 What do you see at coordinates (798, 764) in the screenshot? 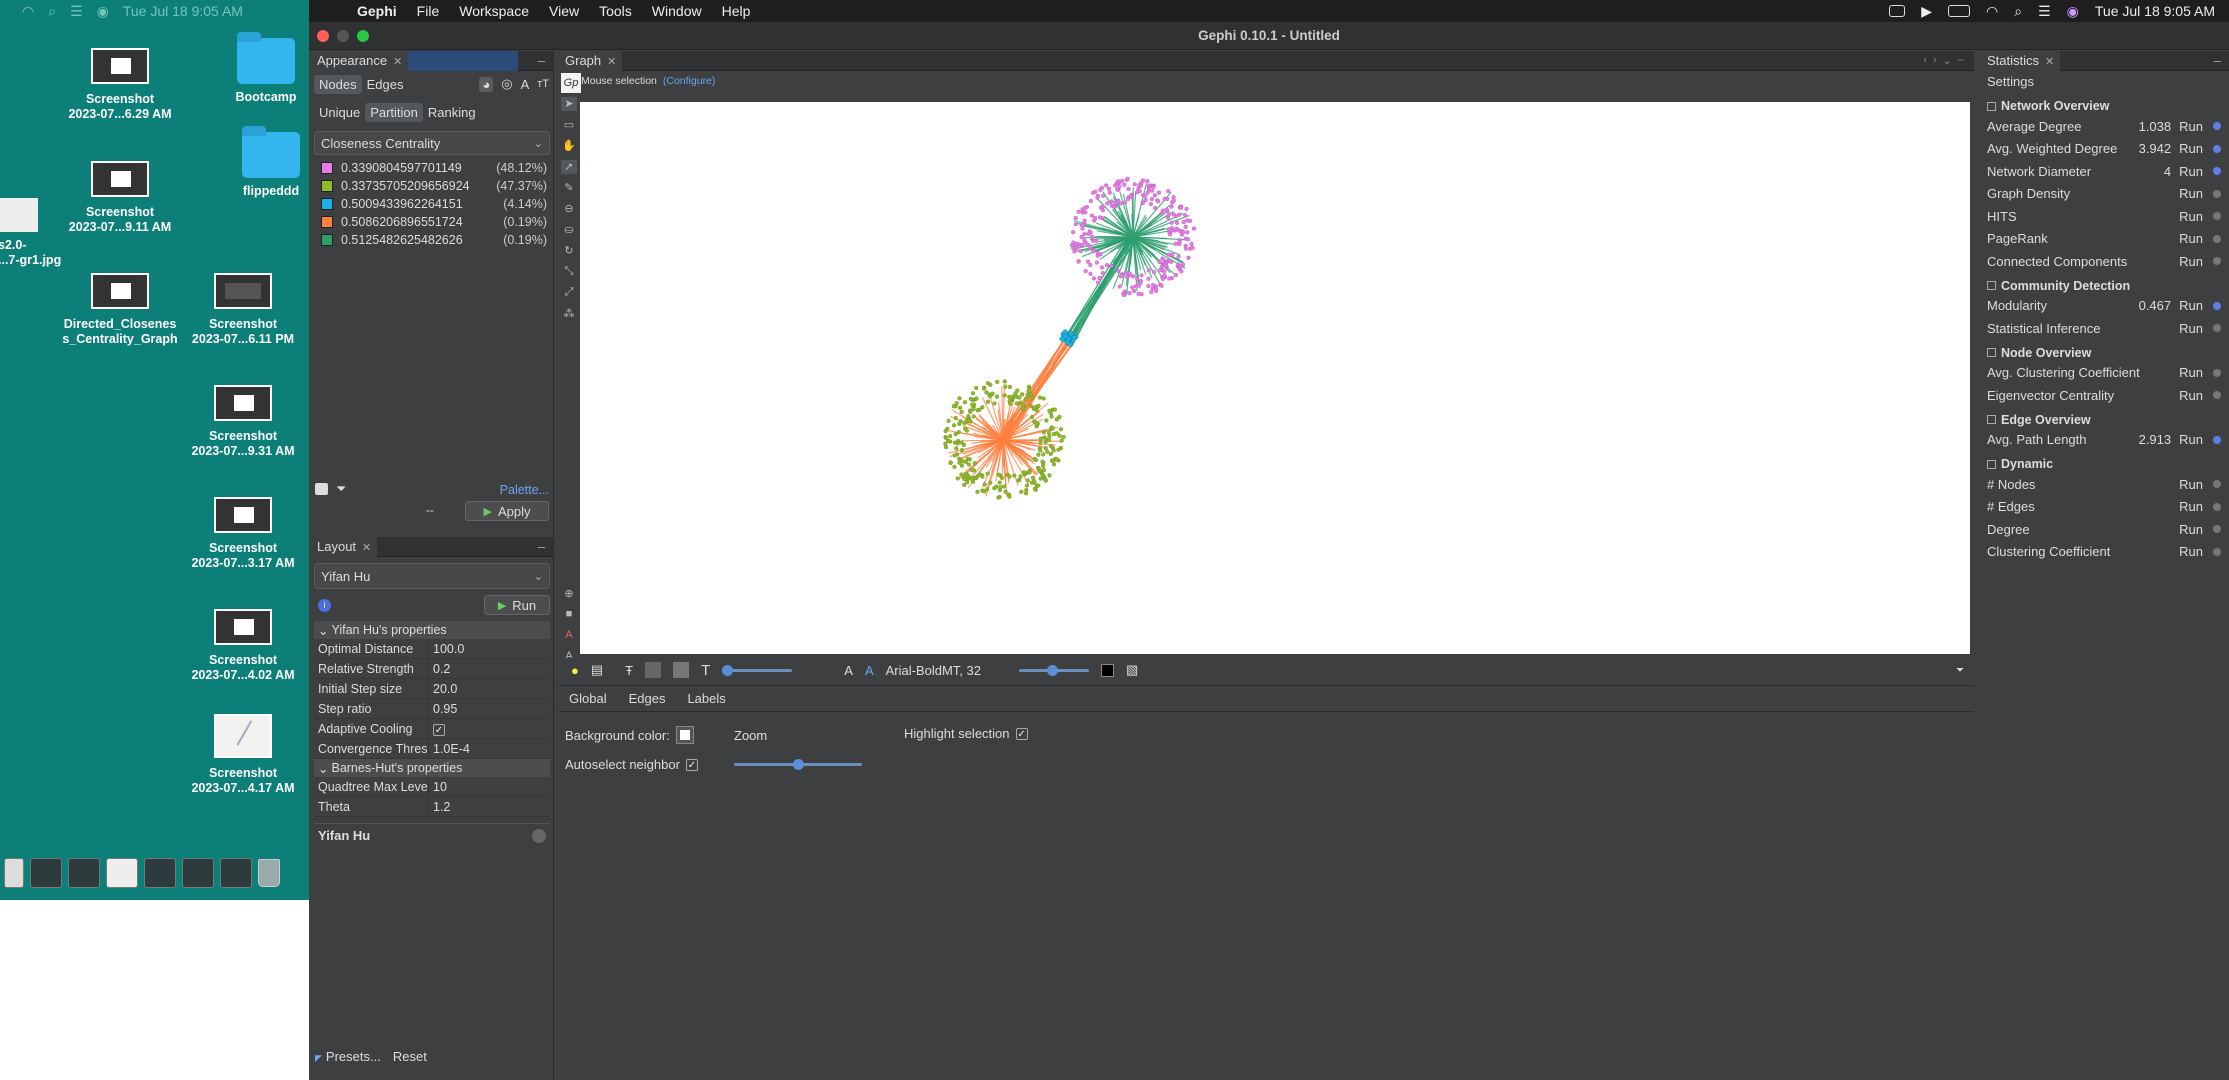
I see `zoom-slider` at bounding box center [798, 764].